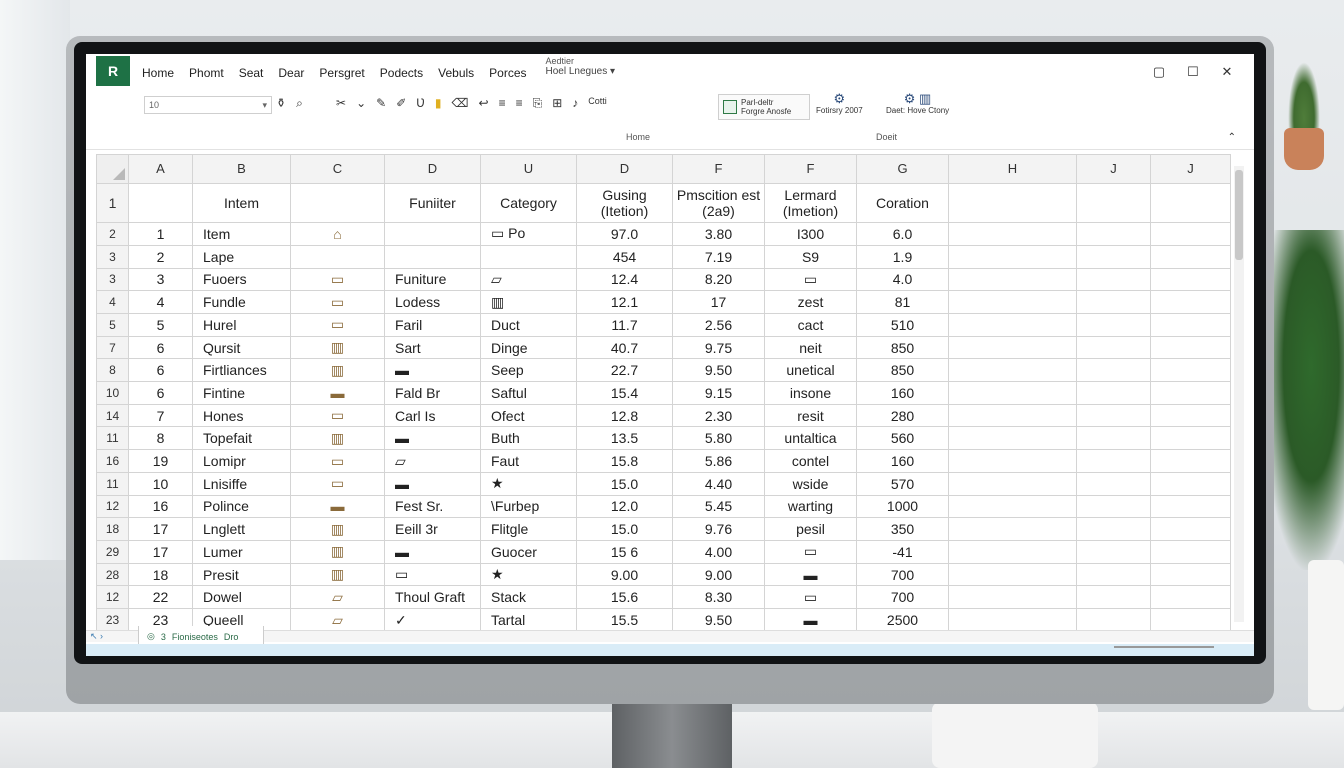 The image size is (1344, 768). I want to click on cell-e: ★, so click(528, 574).